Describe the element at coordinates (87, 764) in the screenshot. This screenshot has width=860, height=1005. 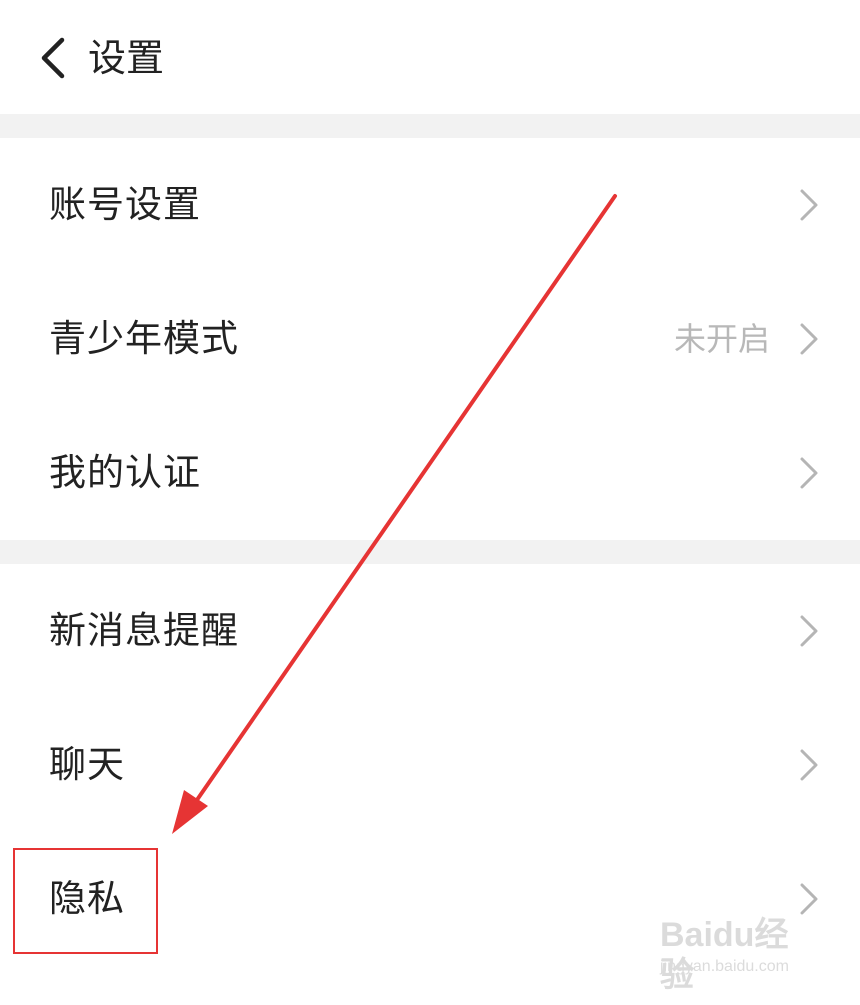
I see `settings-item-label: 聊天` at that location.